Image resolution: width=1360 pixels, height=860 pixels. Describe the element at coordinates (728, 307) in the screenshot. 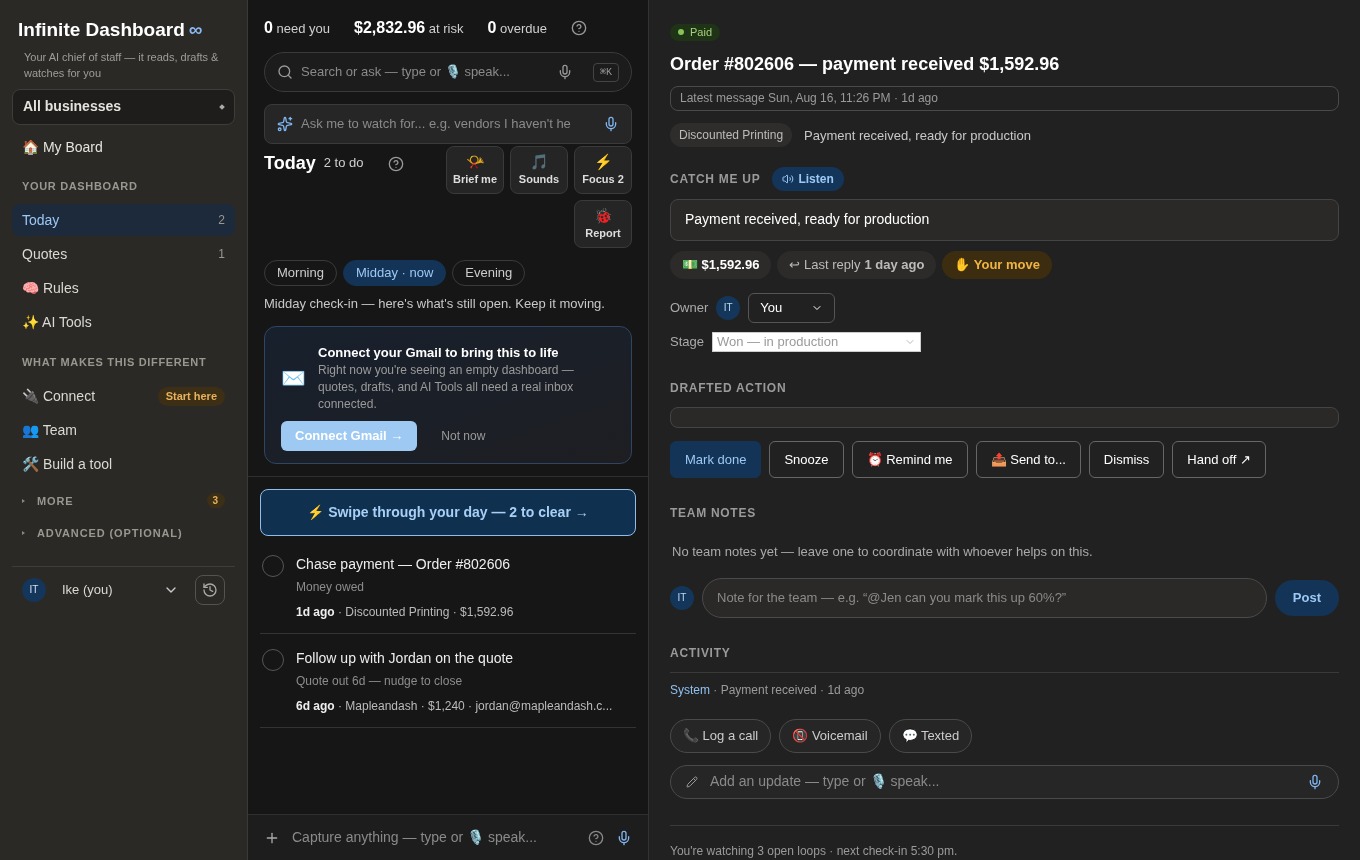

I see `owner-avatar: IT` at that location.